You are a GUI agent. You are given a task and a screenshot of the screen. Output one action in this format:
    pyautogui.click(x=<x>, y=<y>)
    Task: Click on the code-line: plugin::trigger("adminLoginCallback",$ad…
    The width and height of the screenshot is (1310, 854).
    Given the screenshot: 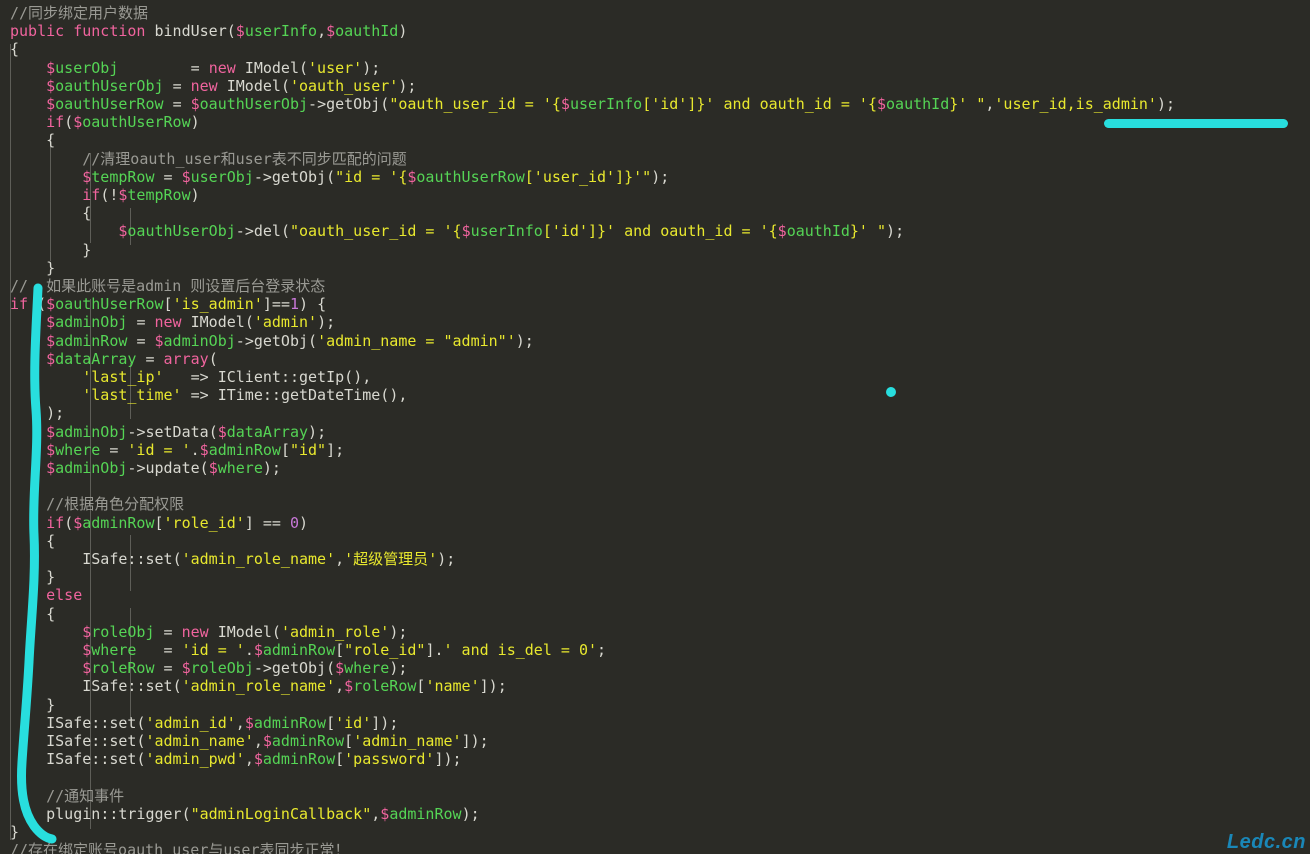 What is the action you would take?
    pyautogui.click(x=263, y=813)
    